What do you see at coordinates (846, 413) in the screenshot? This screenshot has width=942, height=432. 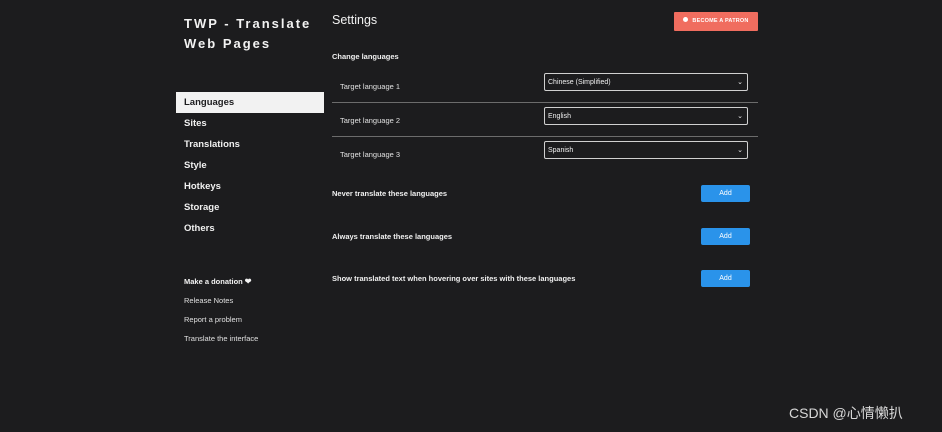 I see `watermark: CSDN @心情懒扒` at bounding box center [846, 413].